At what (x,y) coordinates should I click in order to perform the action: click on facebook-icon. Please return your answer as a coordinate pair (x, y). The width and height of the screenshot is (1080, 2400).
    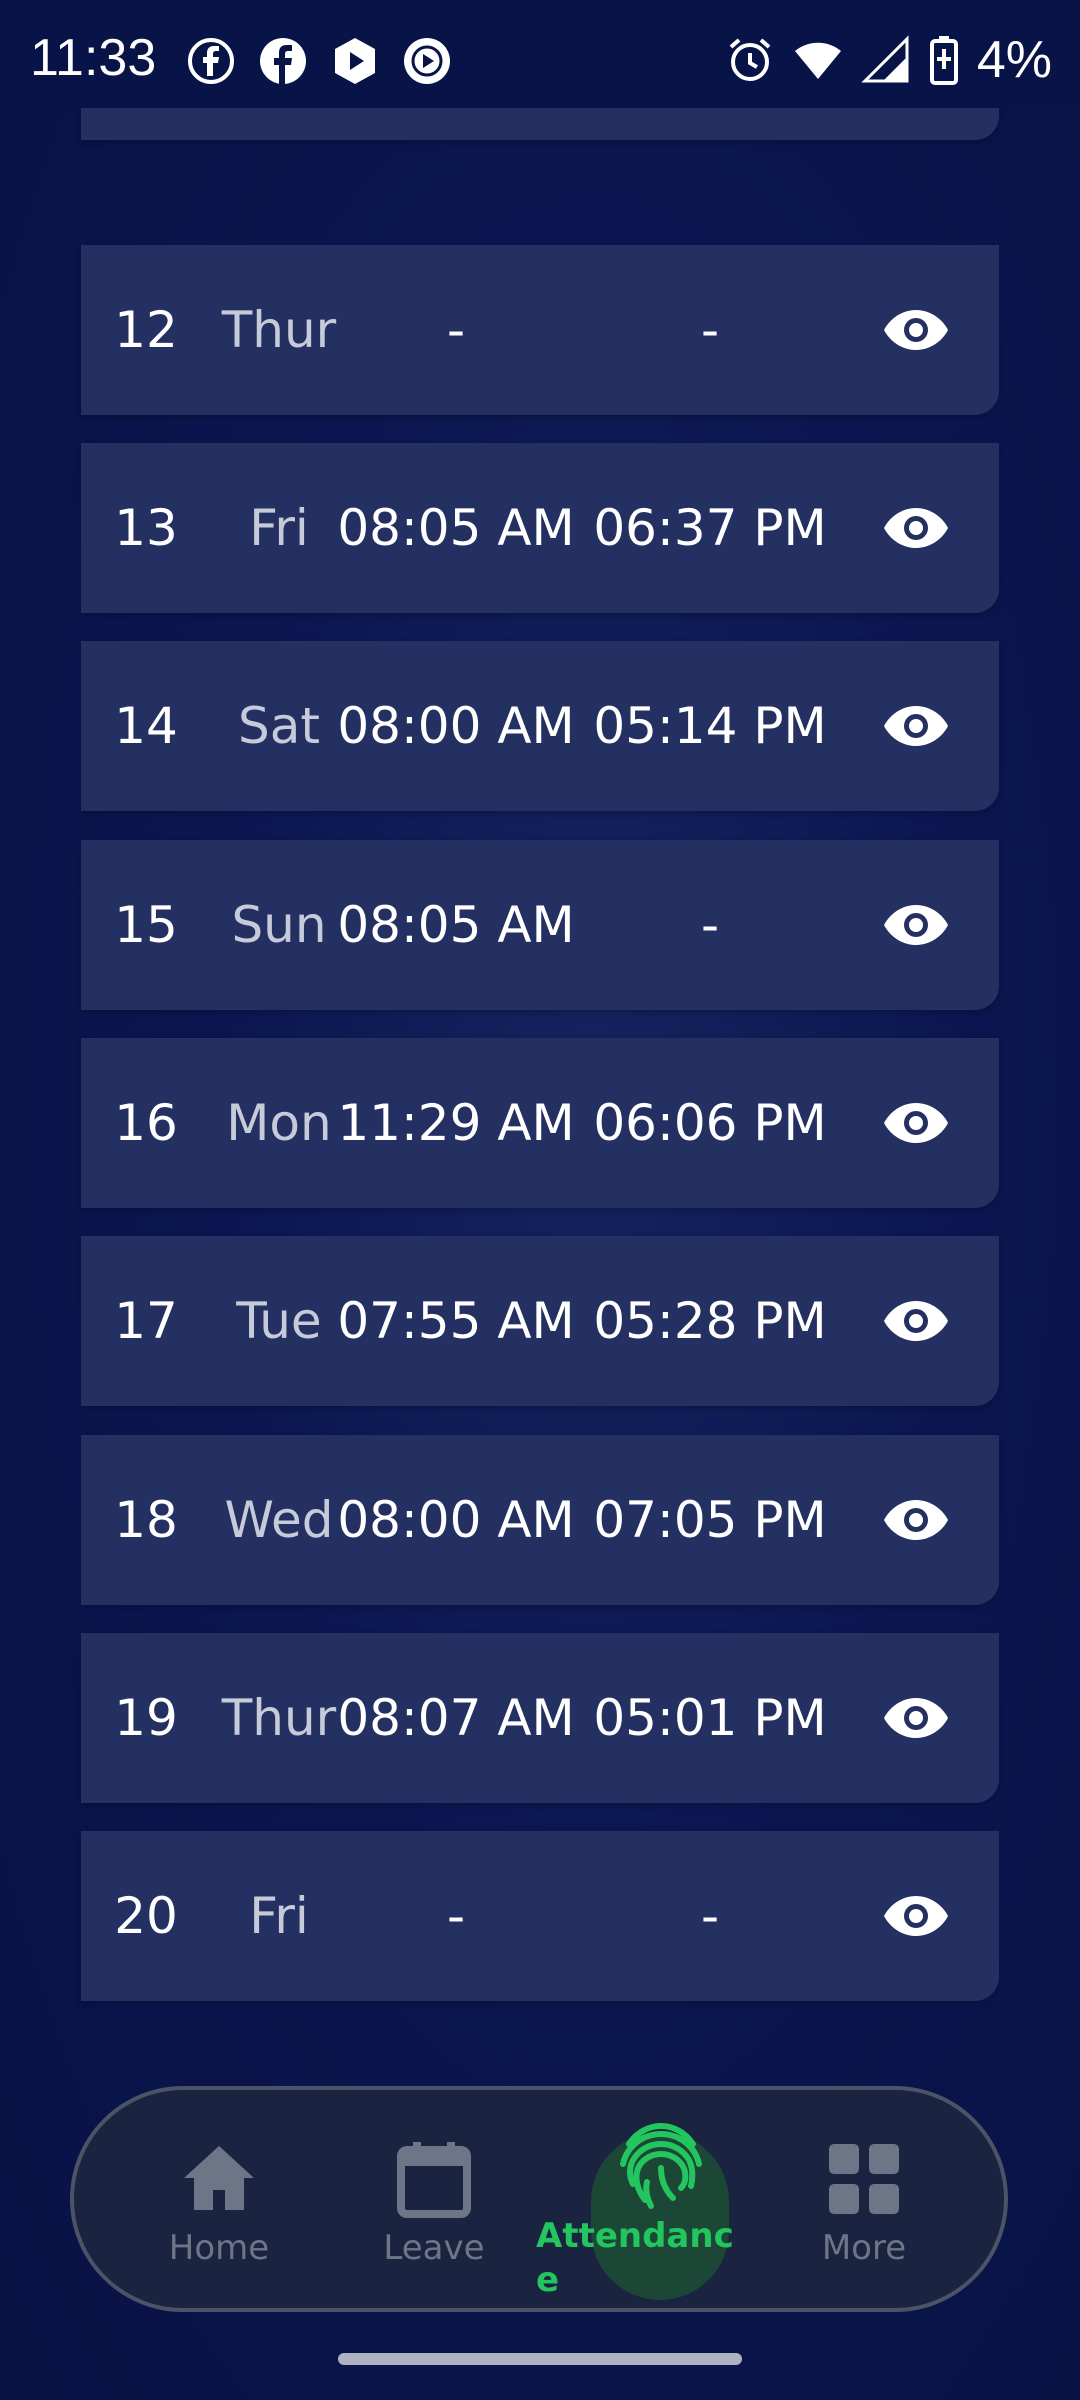
    Looking at the image, I should click on (283, 61).